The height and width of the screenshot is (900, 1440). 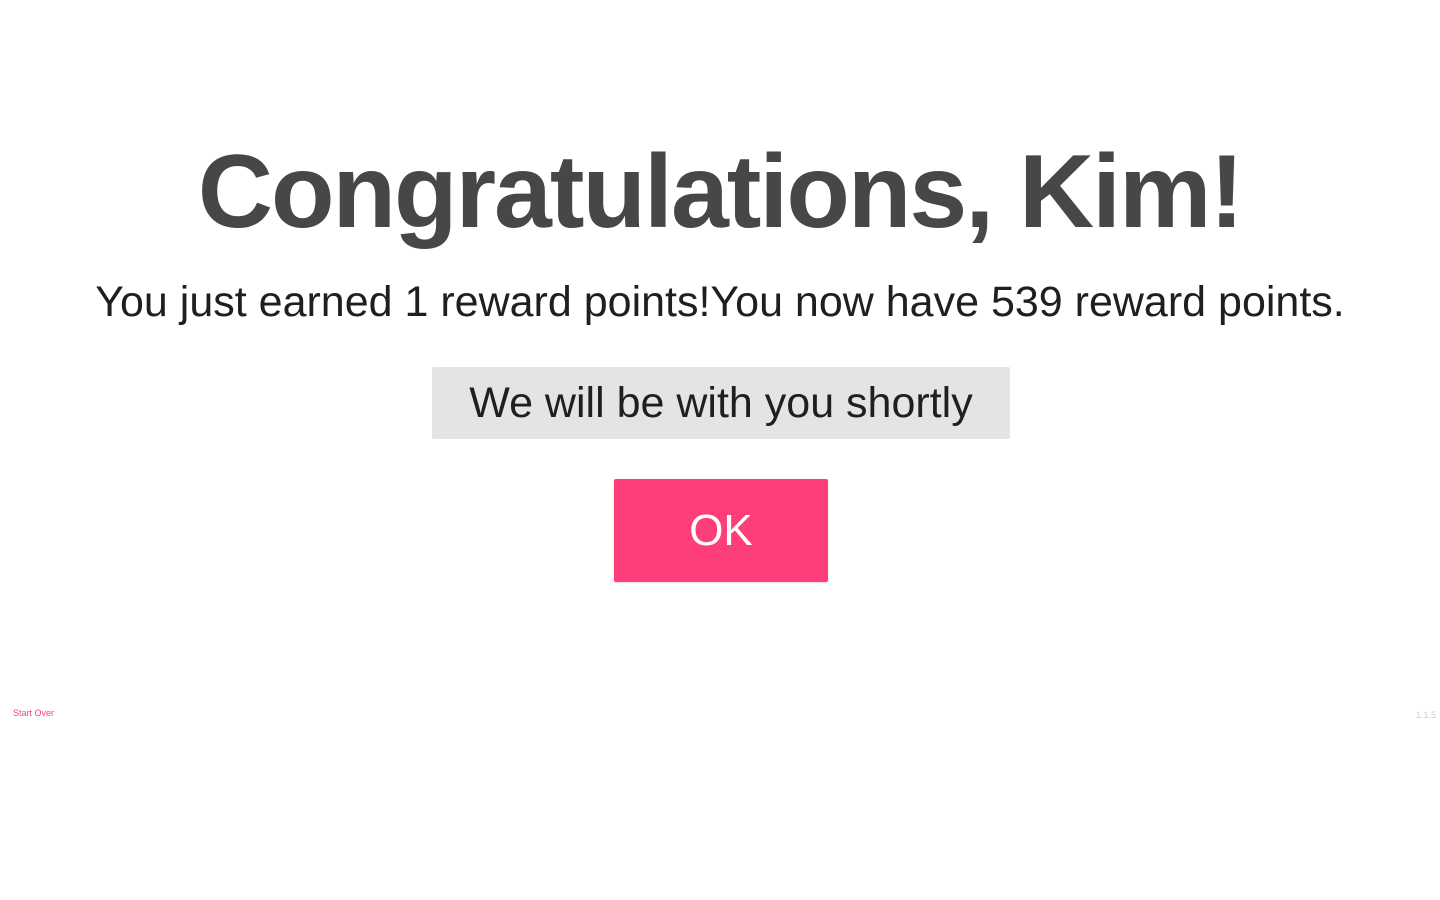 I want to click on version-label: 1.1.5, so click(x=1425, y=715).